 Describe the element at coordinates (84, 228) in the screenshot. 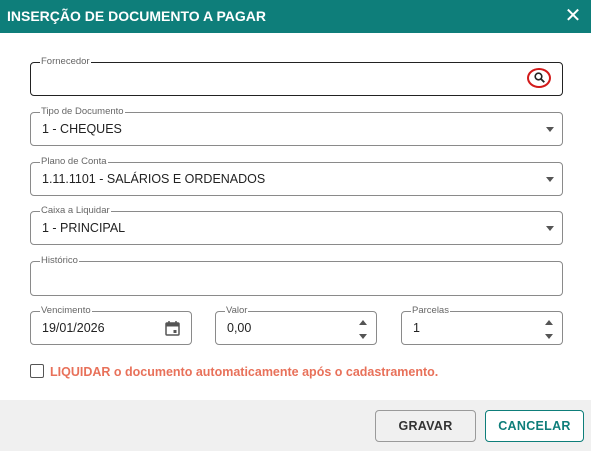

I see `caixa-liquidar-value: 1 - PRINCIPAL` at that location.